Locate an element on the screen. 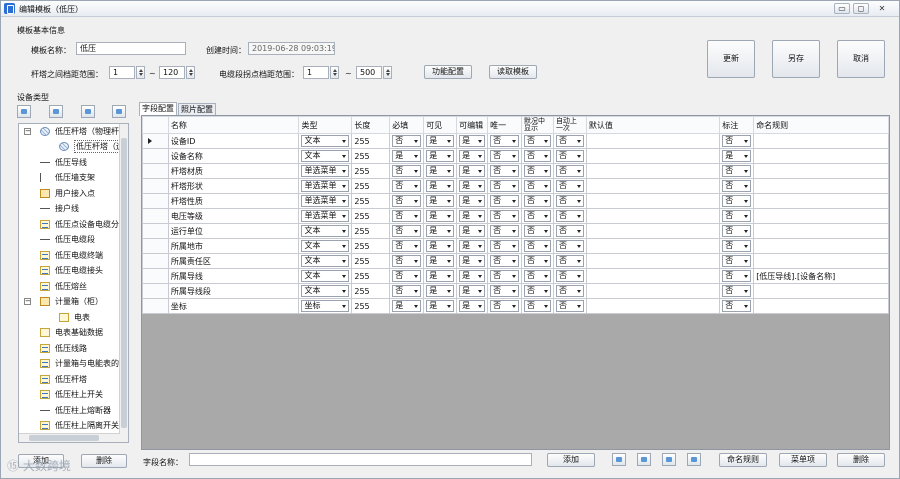 This screenshot has width=900, height=479. column-header: 长度 is located at coordinates (371, 125).